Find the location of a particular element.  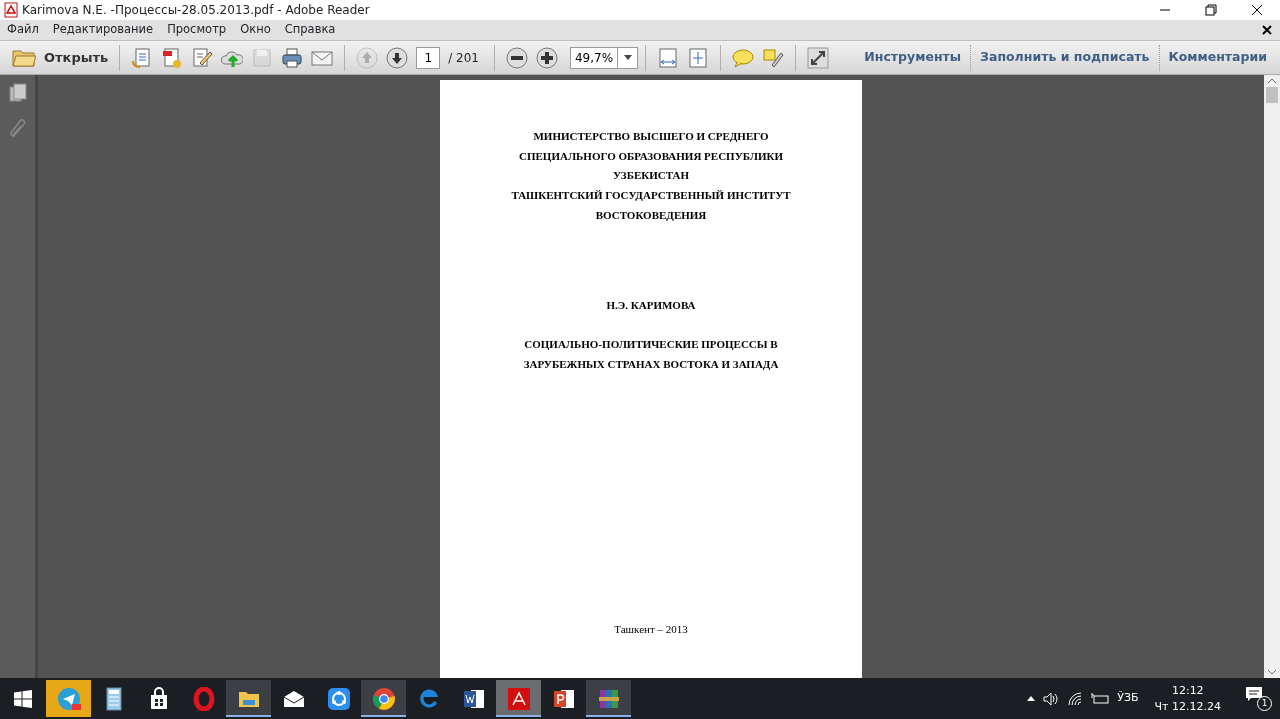

paperclip-icon is located at coordinates (17, 129).